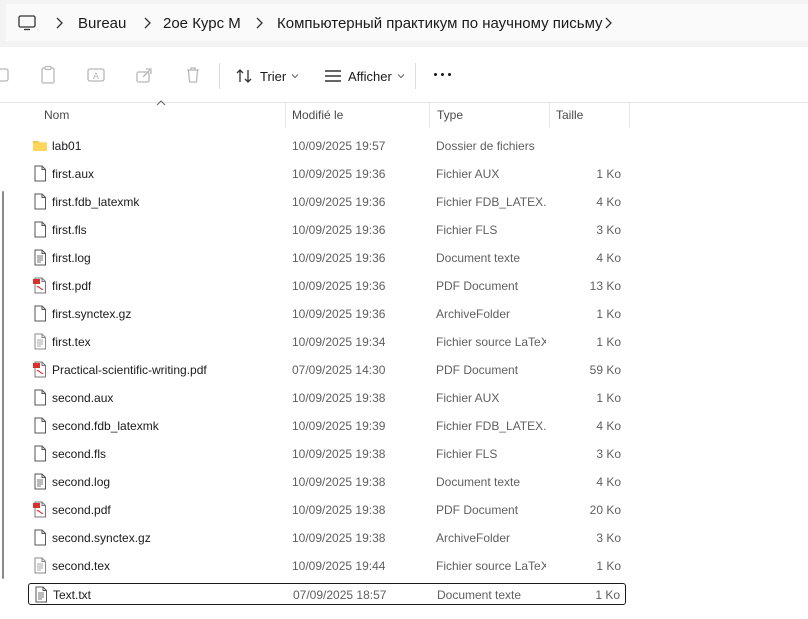 Image resolution: width=808 pixels, height=619 pixels. What do you see at coordinates (81, 482) in the screenshot?
I see `file-name: second.log` at bounding box center [81, 482].